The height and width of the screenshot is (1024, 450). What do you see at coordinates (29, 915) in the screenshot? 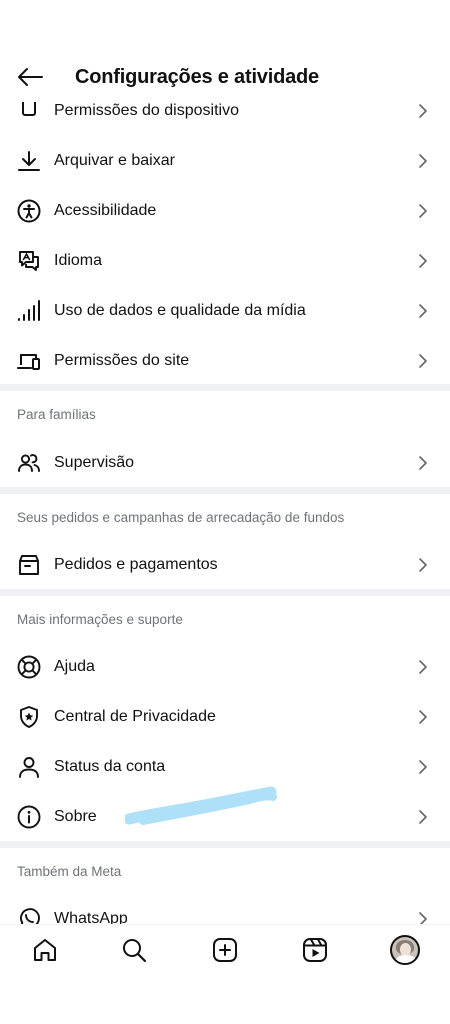
I see `whatsapp-icon` at bounding box center [29, 915].